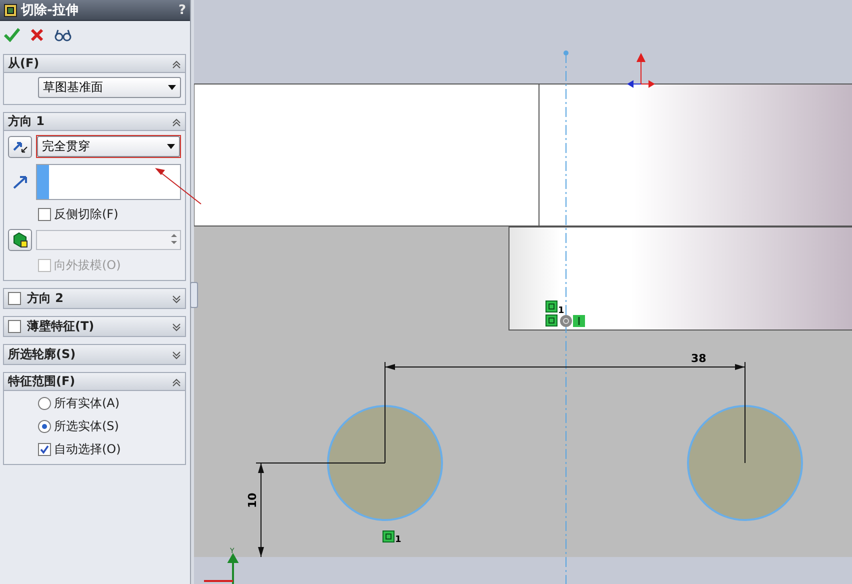 The width and height of the screenshot is (852, 584). Describe the element at coordinates (63, 35) in the screenshot. I see `glasses-icon` at that location.